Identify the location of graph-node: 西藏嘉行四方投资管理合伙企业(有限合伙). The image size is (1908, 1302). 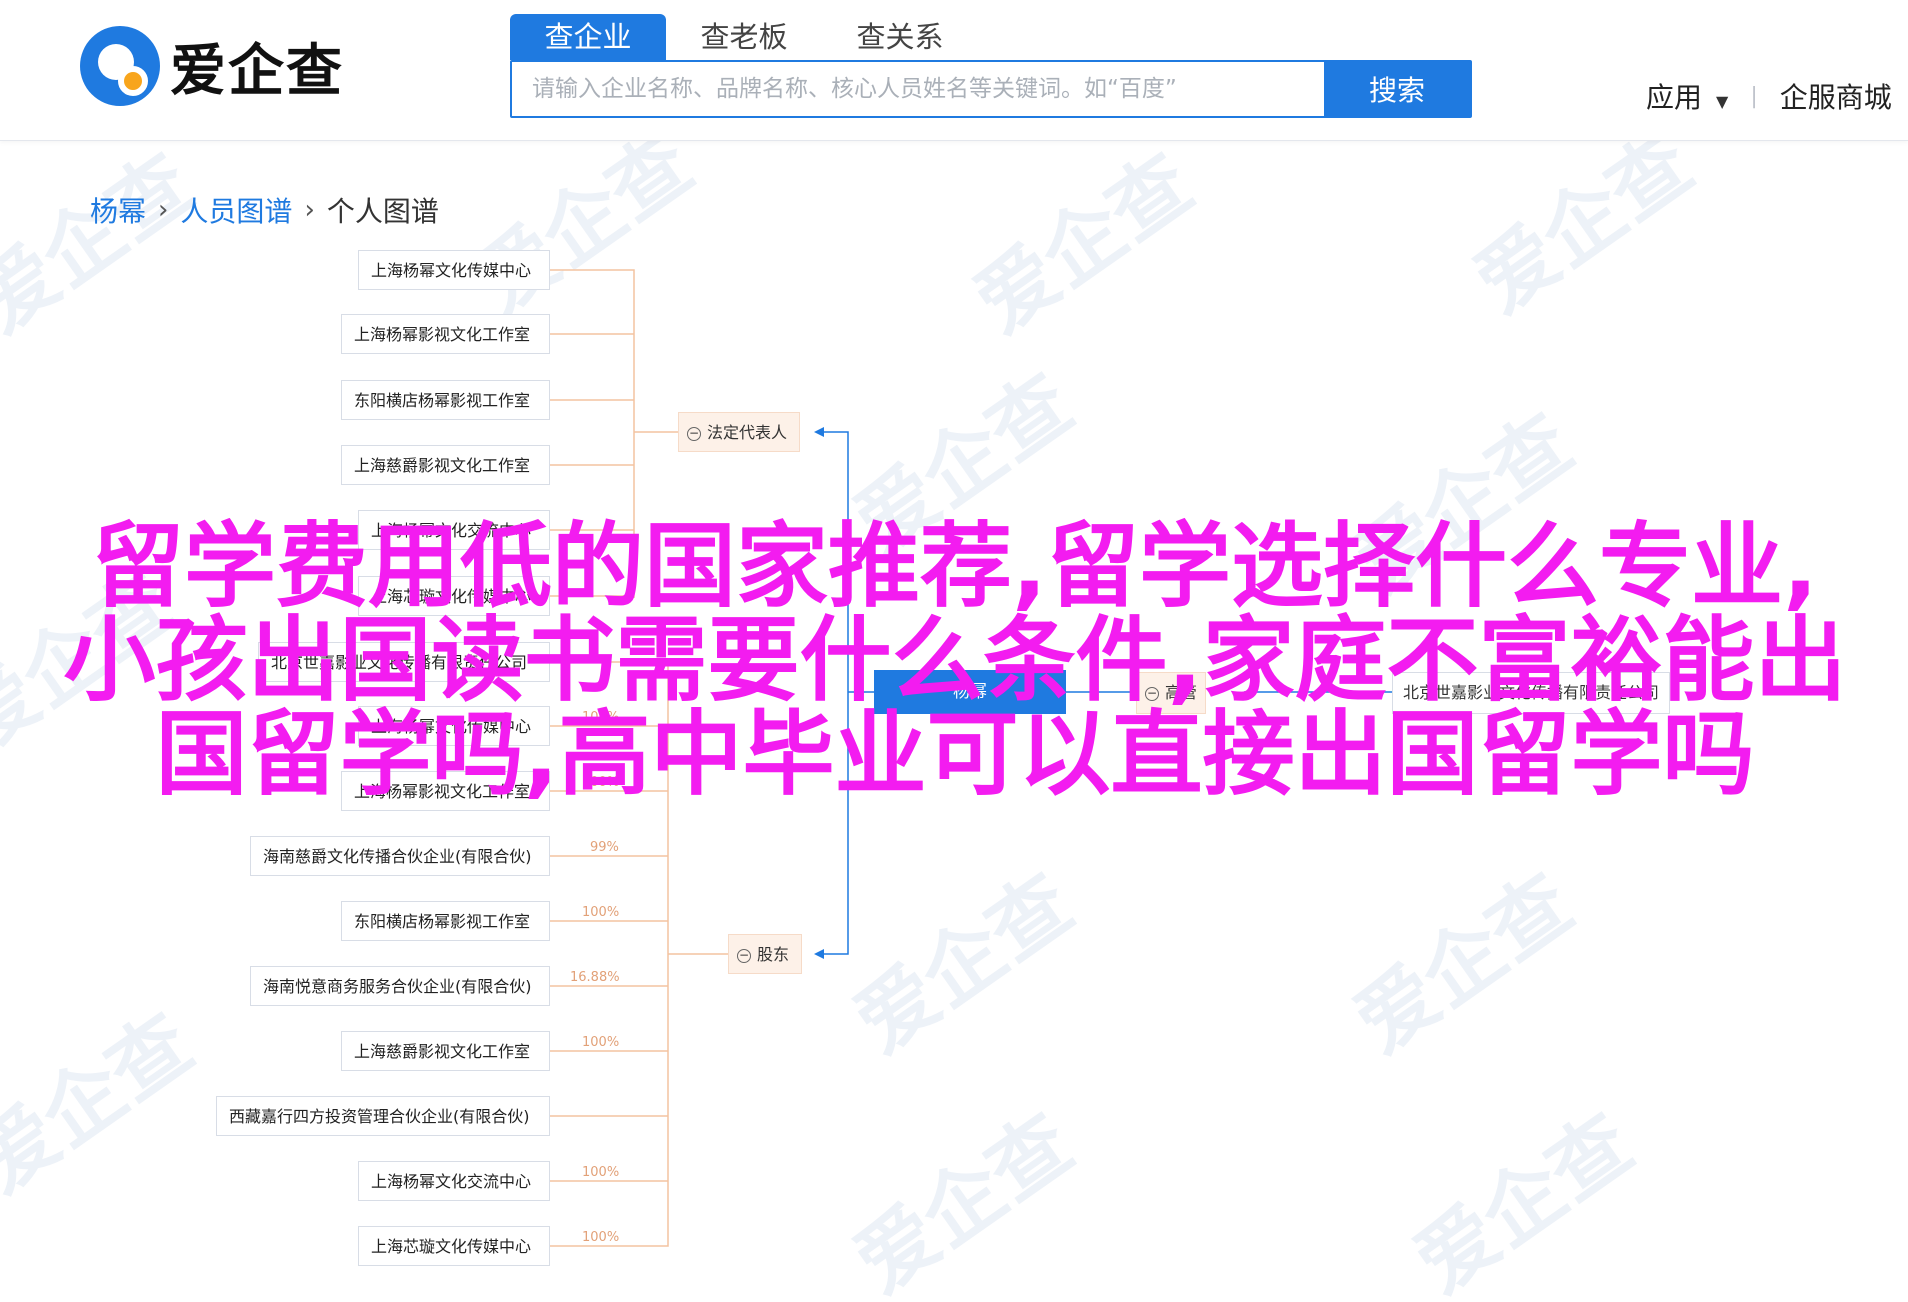
(383, 1116).